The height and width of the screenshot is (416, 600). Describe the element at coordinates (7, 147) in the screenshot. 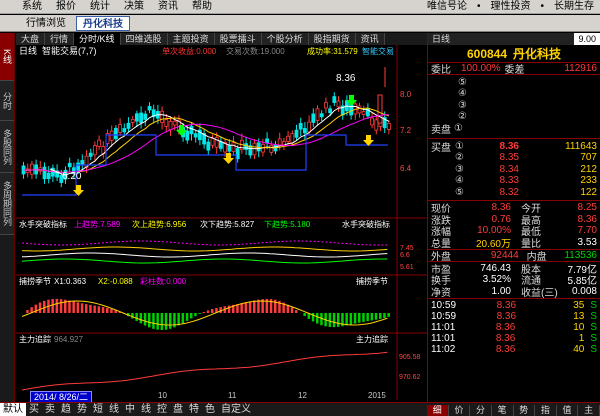

I see `vtab-multistock: 多股同列` at that location.